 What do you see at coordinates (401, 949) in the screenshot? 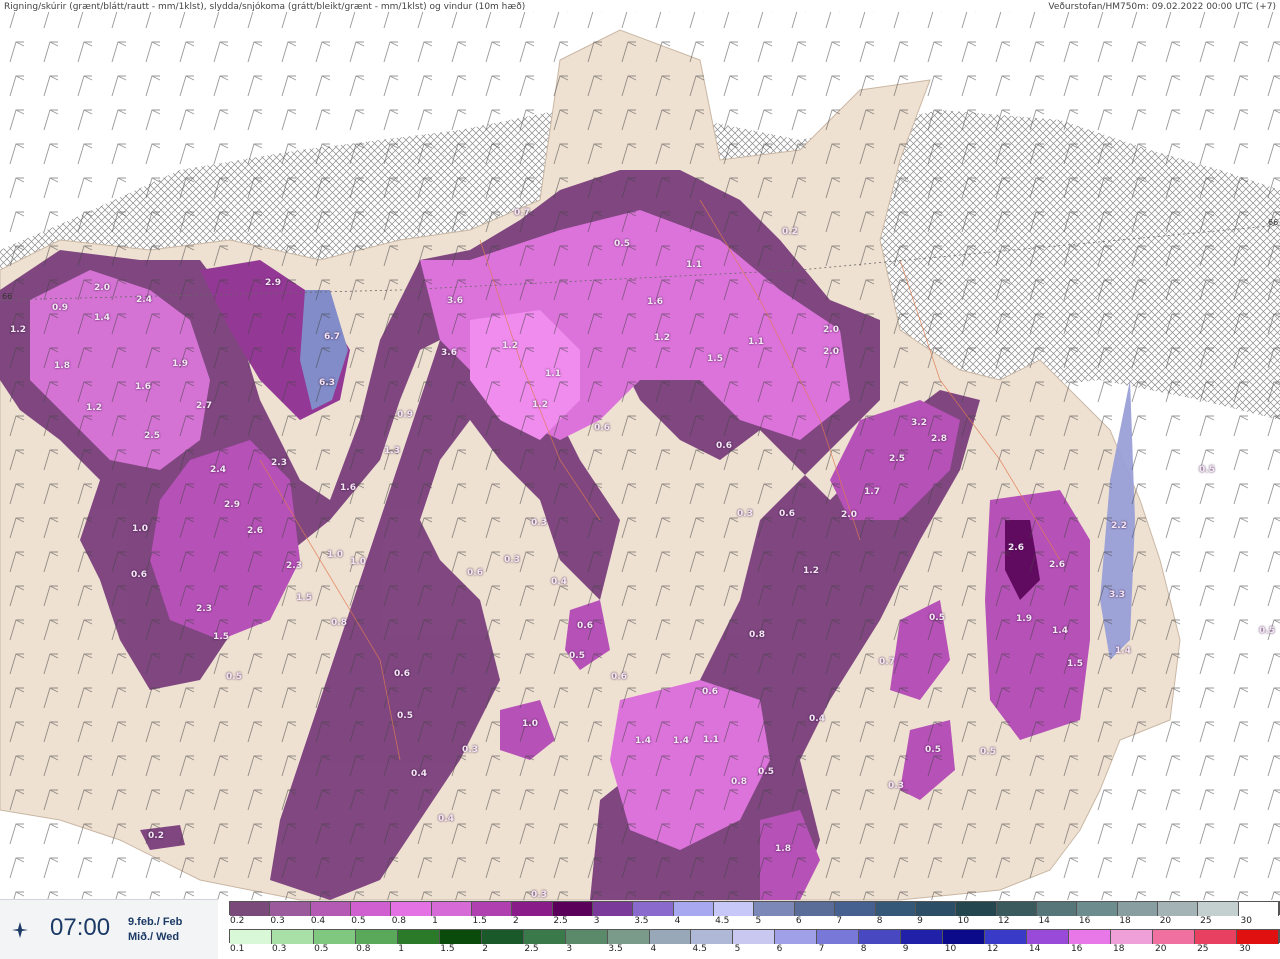
I see `scale-tick-label: 1` at bounding box center [401, 949].